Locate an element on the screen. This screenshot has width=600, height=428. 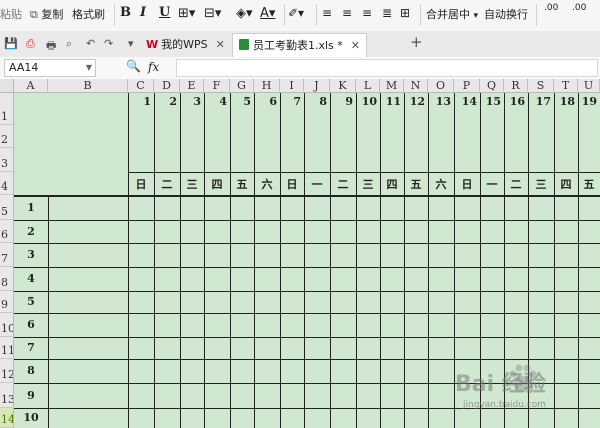
row-header-12: 12 is located at coordinates (7, 371).